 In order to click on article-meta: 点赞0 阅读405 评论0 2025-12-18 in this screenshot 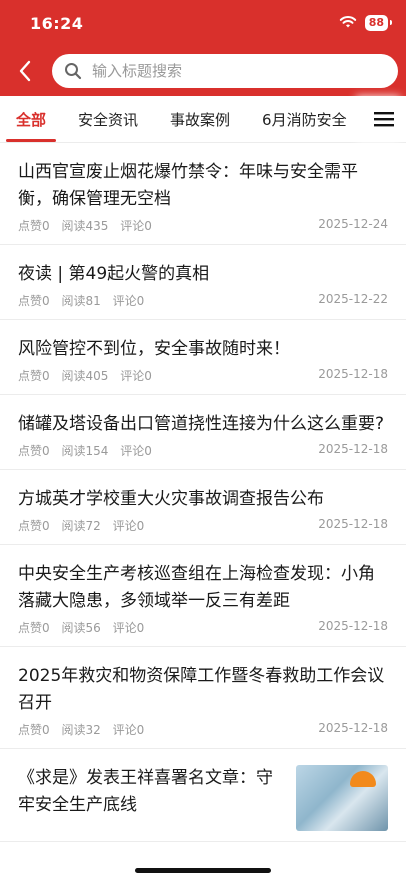, I will do `click(203, 375)`.